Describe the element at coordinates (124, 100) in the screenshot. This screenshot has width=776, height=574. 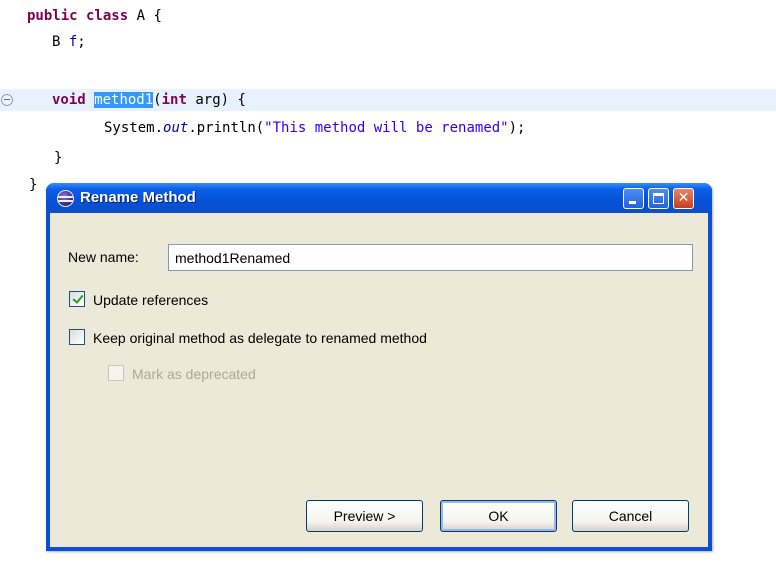
I see `selected-method-name: method1` at that location.